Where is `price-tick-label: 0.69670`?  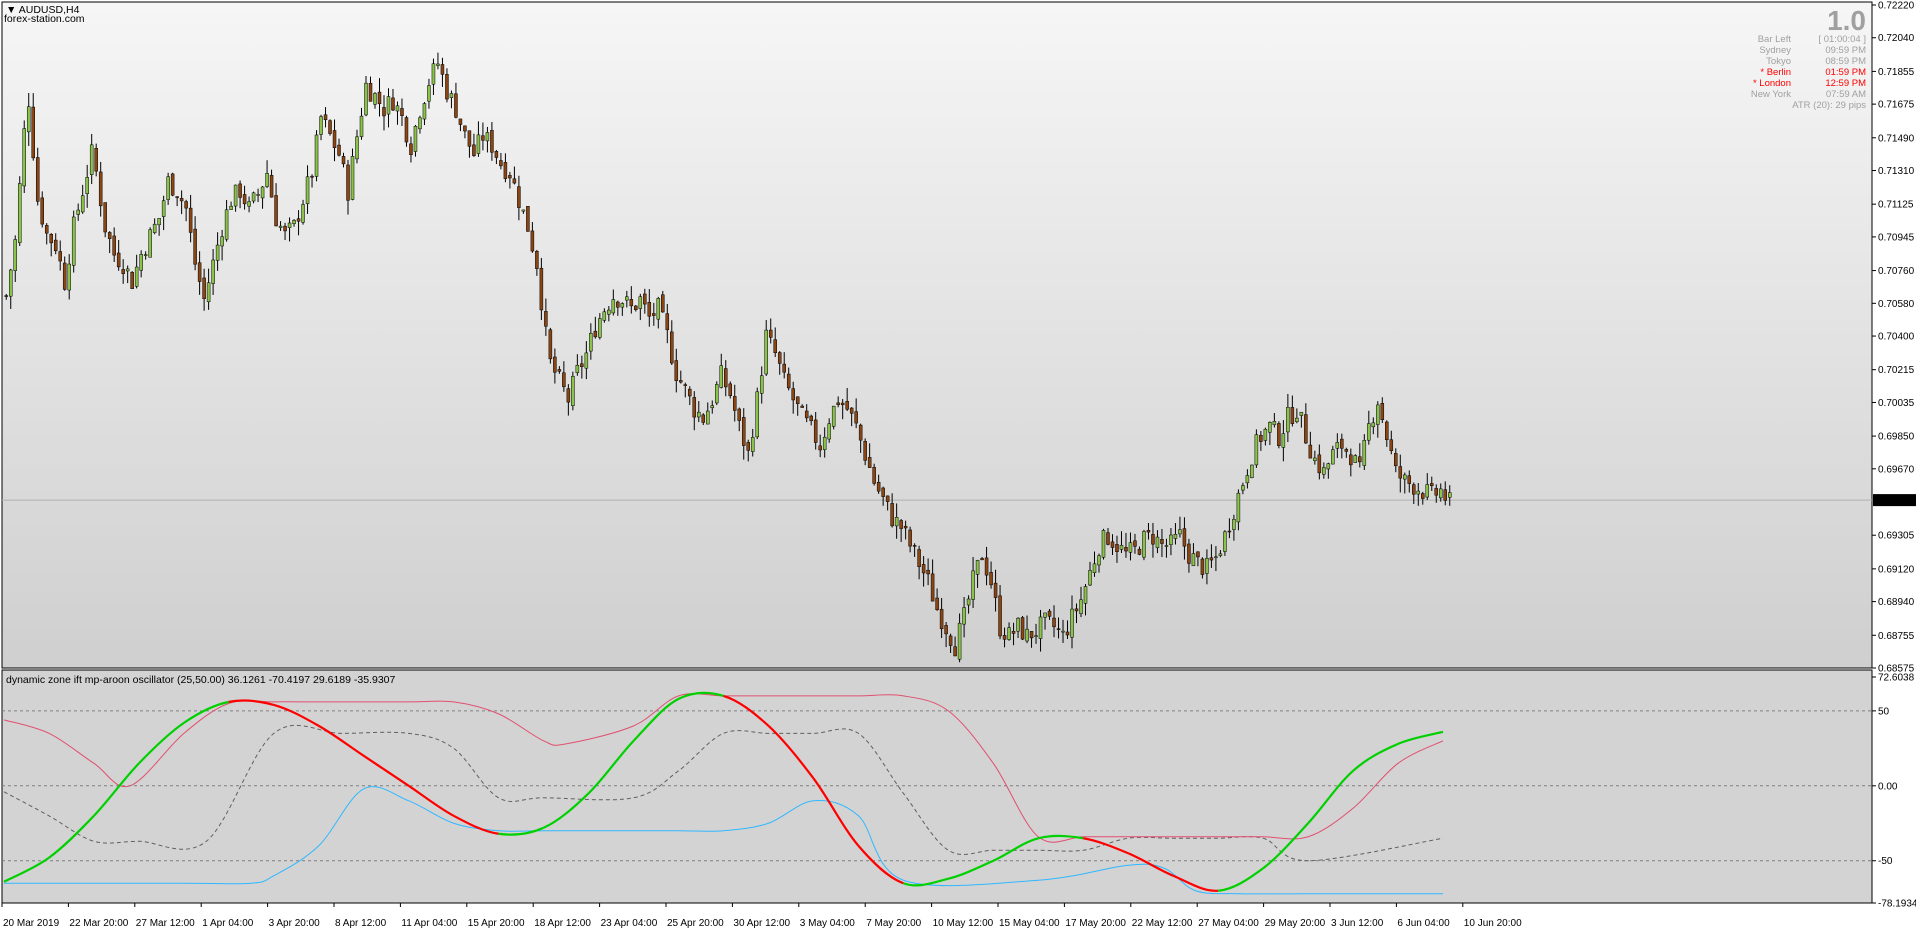
price-tick-label: 0.69670 is located at coordinates (1896, 469).